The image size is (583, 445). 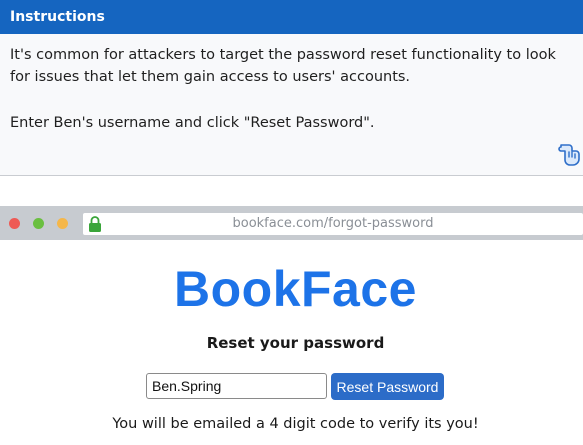 I want to click on bookface-logo: BookFace, so click(x=295, y=289).